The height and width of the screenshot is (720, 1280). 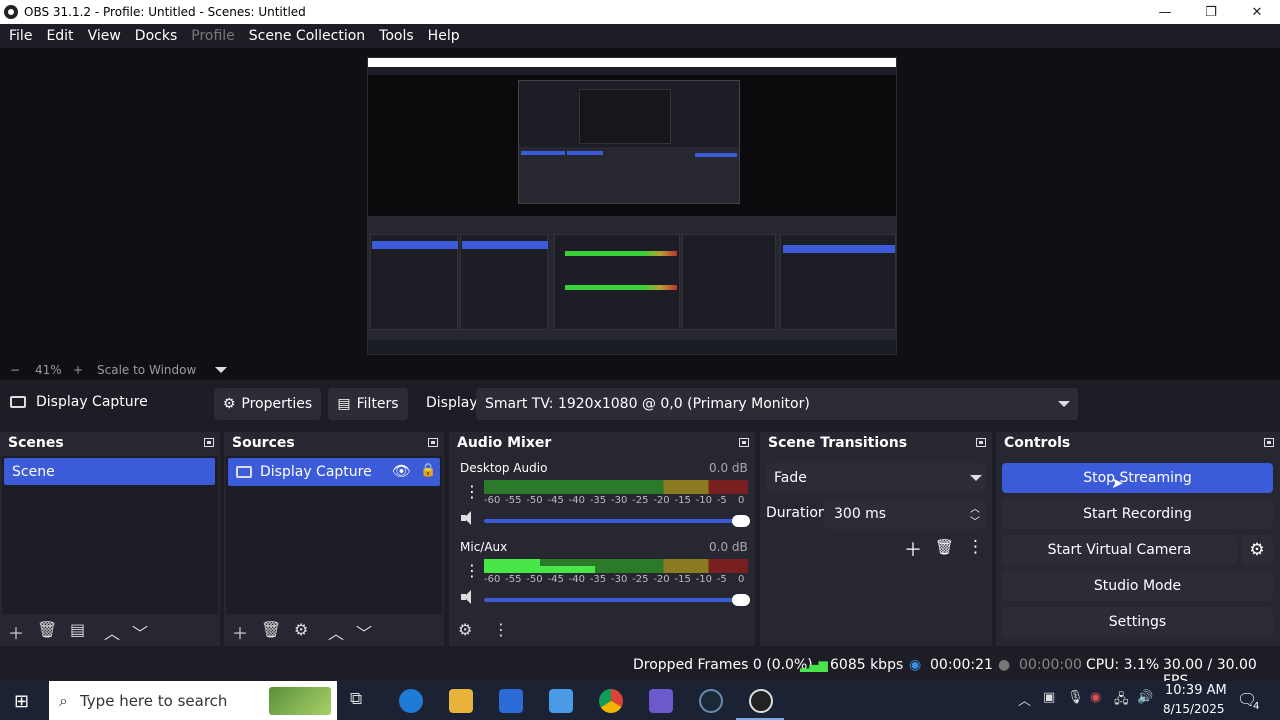 What do you see at coordinates (444, 36) in the screenshot?
I see `menu-help: Help` at bounding box center [444, 36].